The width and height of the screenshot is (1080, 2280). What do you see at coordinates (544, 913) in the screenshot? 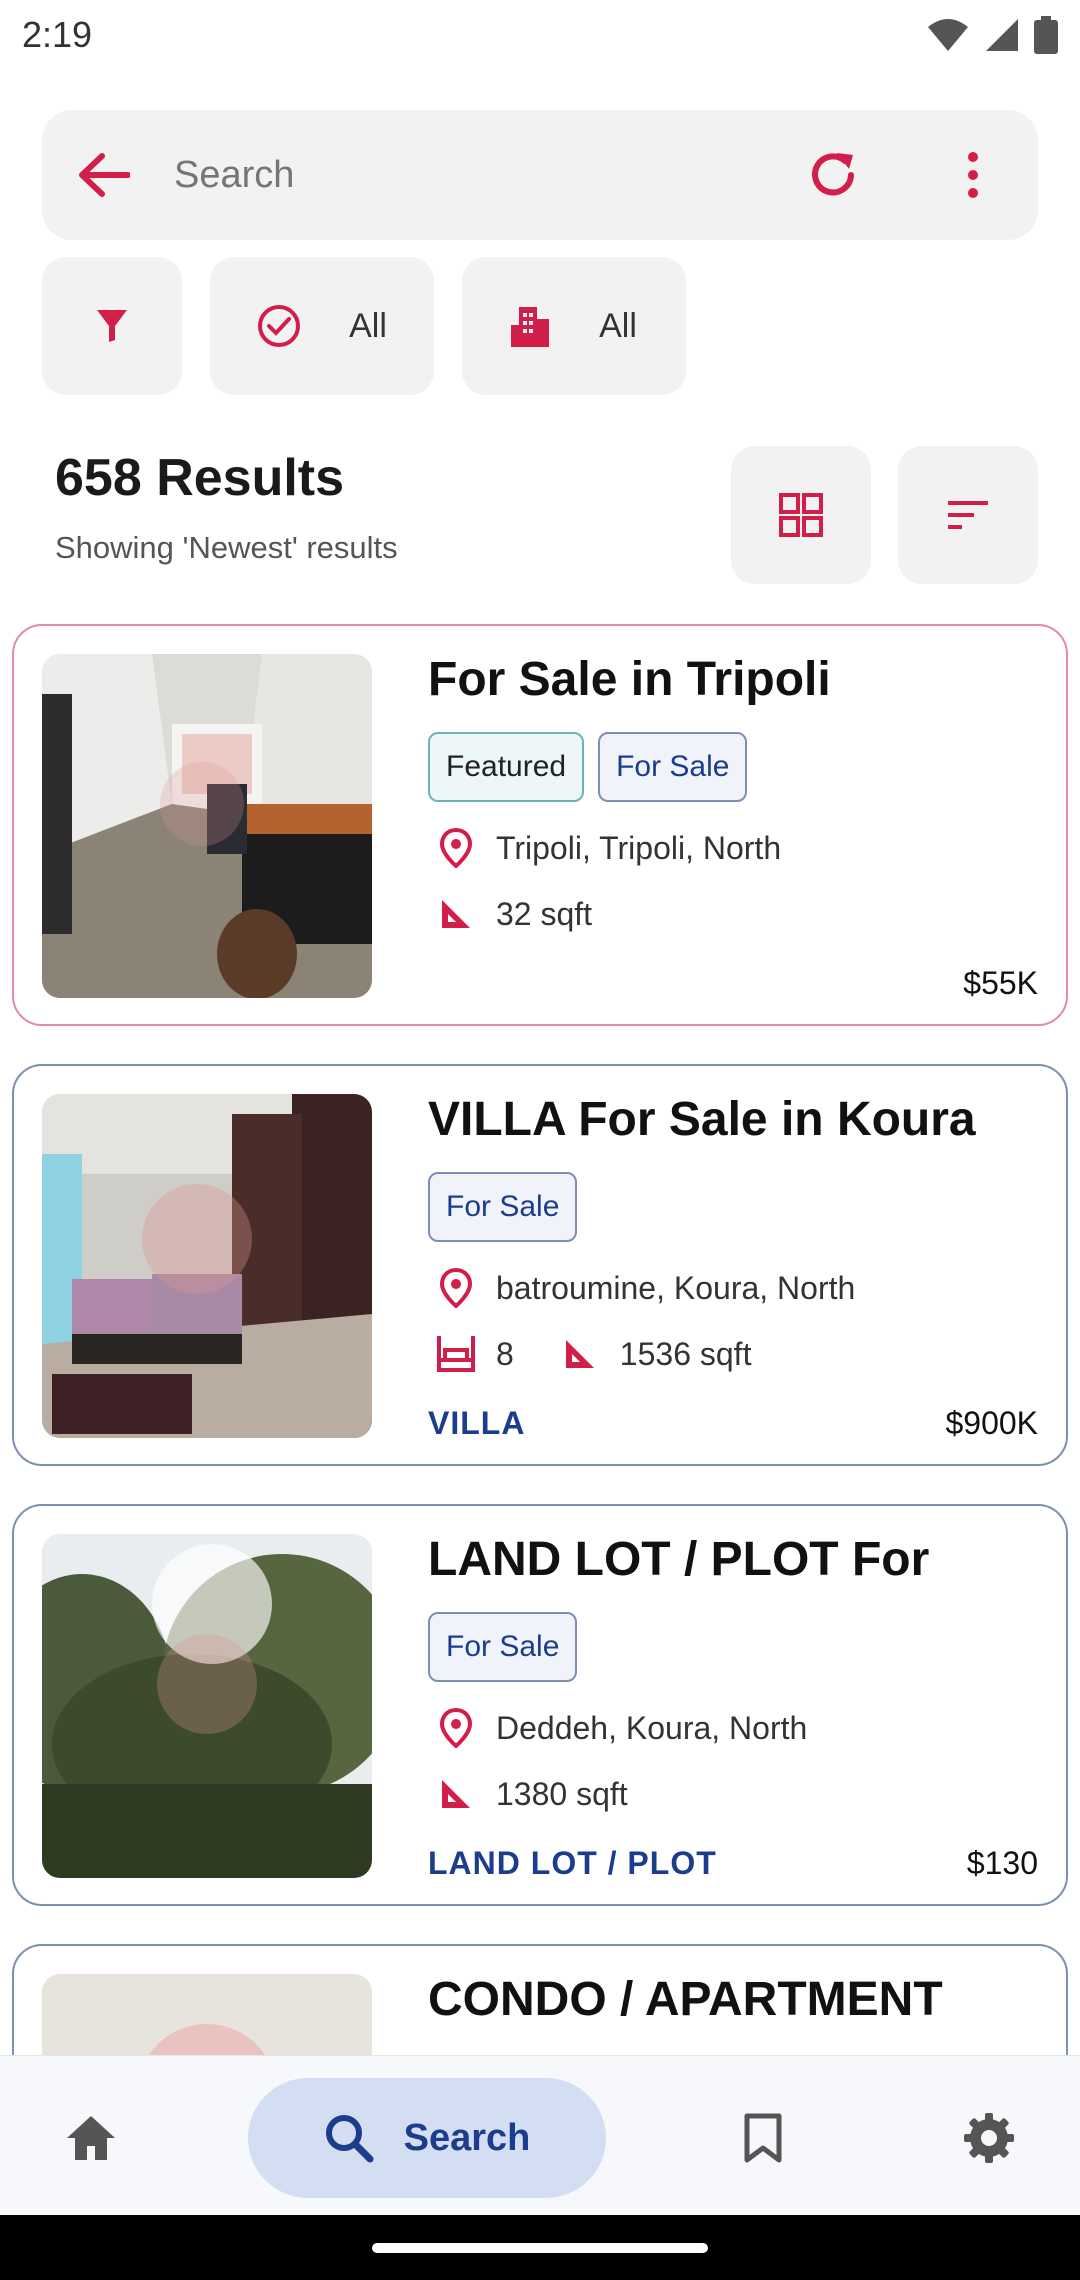
I see `area-text: 32 sqft` at bounding box center [544, 913].